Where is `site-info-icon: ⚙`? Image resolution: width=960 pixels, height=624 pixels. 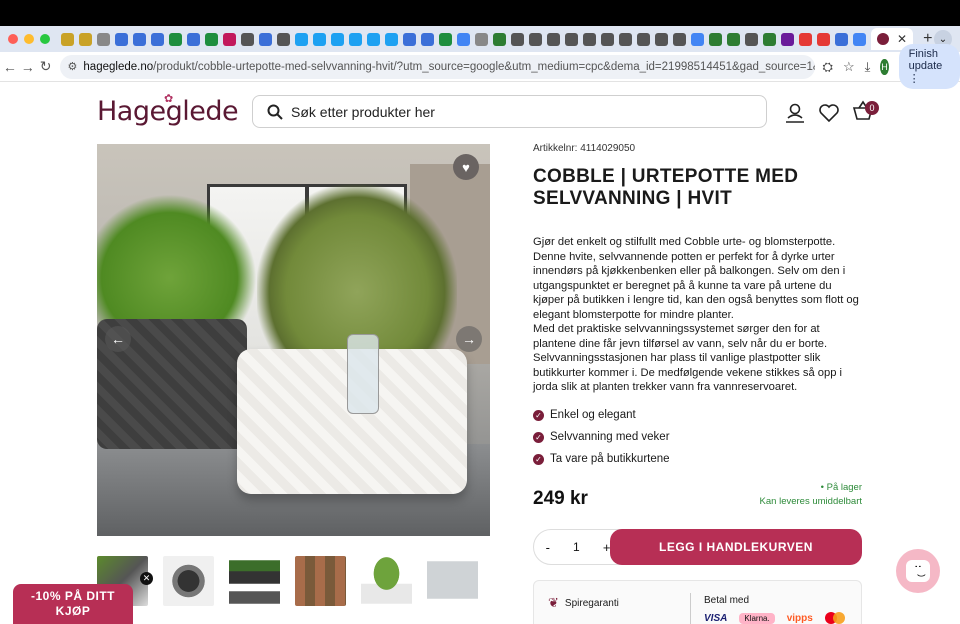 site-info-icon: ⚙ is located at coordinates (73, 66).